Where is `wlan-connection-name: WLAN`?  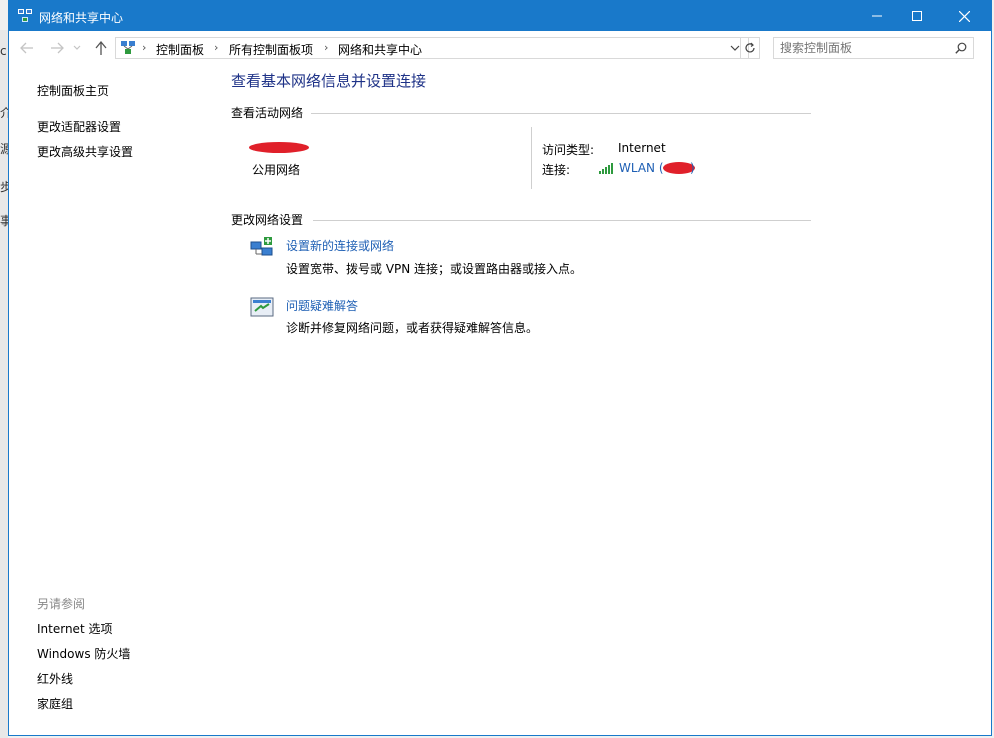
wlan-connection-name: WLAN is located at coordinates (637, 168).